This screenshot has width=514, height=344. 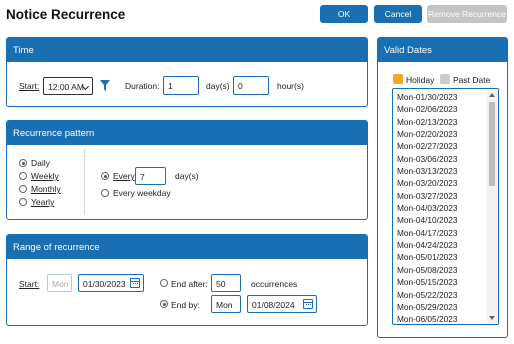 What do you see at coordinates (23, 176) in the screenshot?
I see `weekly-radio` at bounding box center [23, 176].